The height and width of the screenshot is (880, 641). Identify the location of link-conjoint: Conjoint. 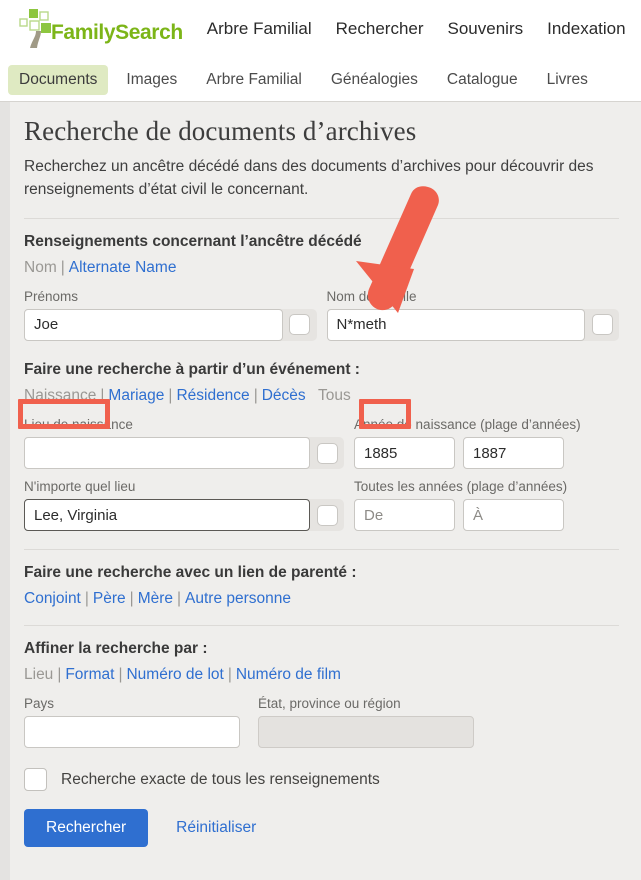
(52, 598).